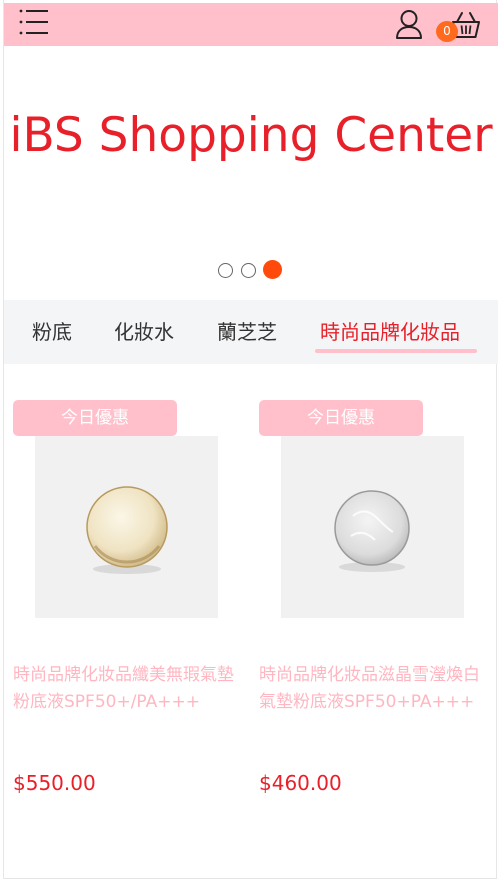 The image size is (504, 881). What do you see at coordinates (127, 530) in the screenshot?
I see `gold-cushion-compact-image` at bounding box center [127, 530].